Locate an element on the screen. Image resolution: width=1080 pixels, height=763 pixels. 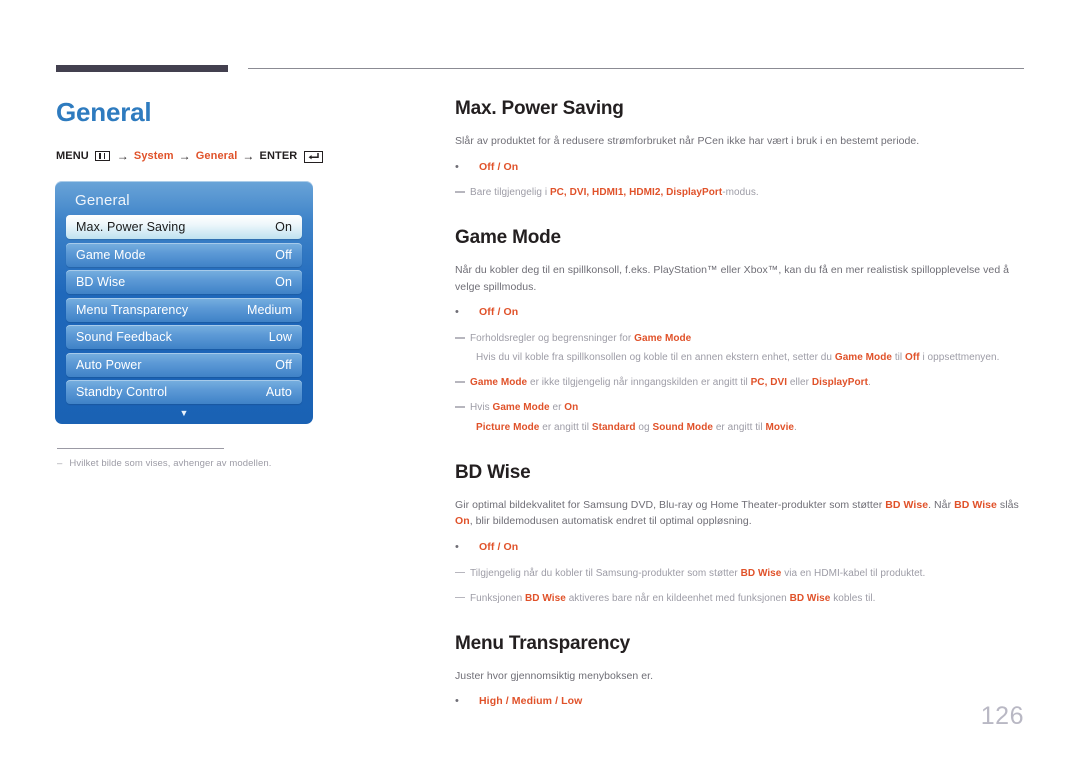
footnote-rule is located at coordinates (140, 448).